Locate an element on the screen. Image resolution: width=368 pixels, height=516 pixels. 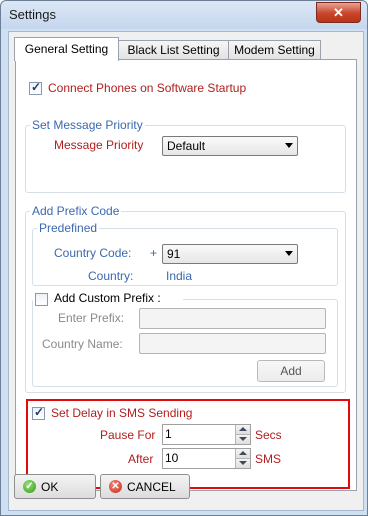
country-code-value: 91 is located at coordinates (174, 254).